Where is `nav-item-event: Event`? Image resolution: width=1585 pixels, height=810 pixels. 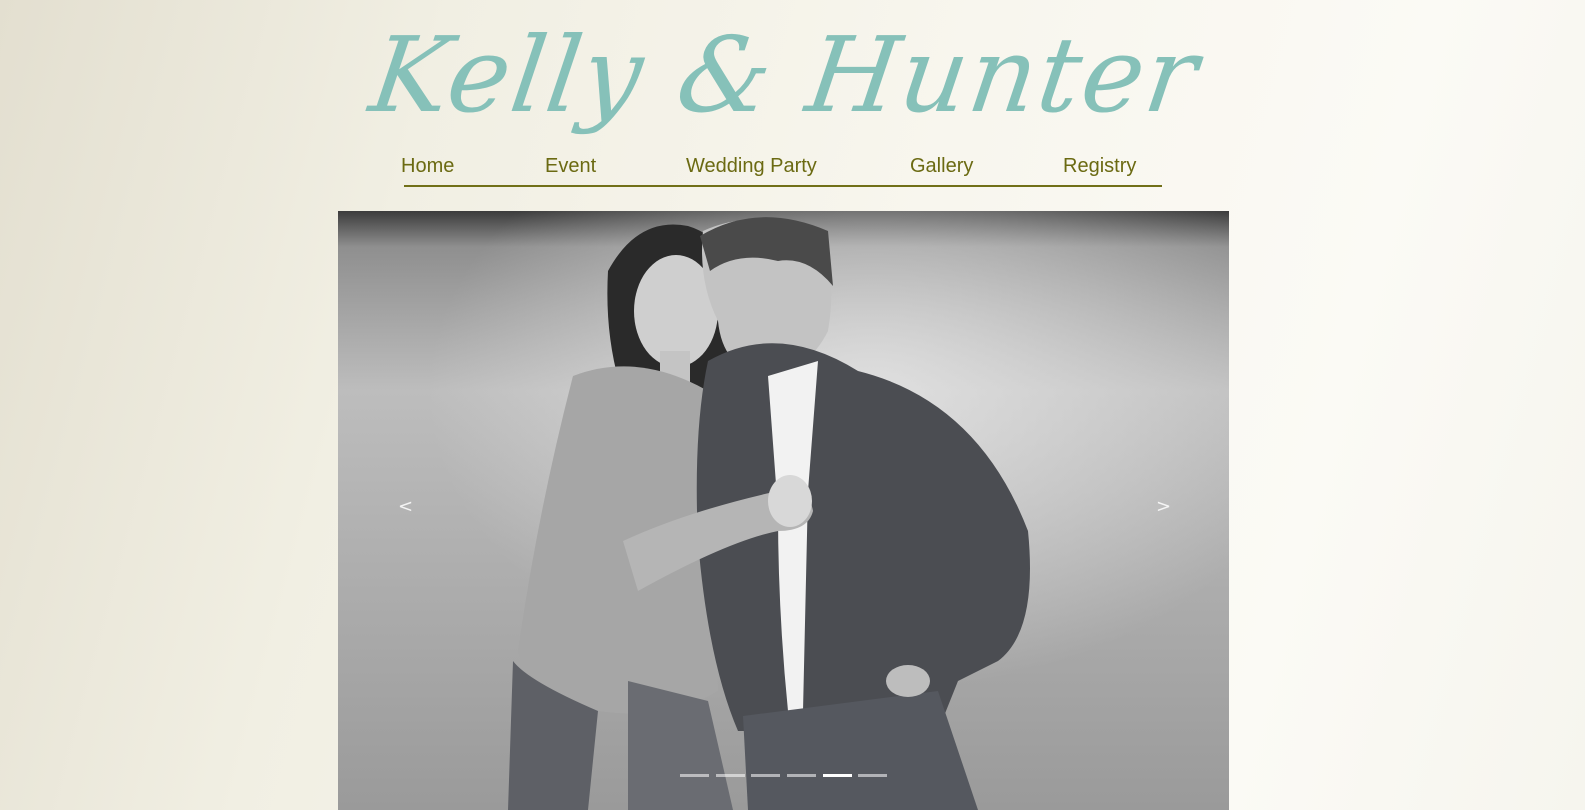
nav-item-event: Event is located at coordinates (570, 166).